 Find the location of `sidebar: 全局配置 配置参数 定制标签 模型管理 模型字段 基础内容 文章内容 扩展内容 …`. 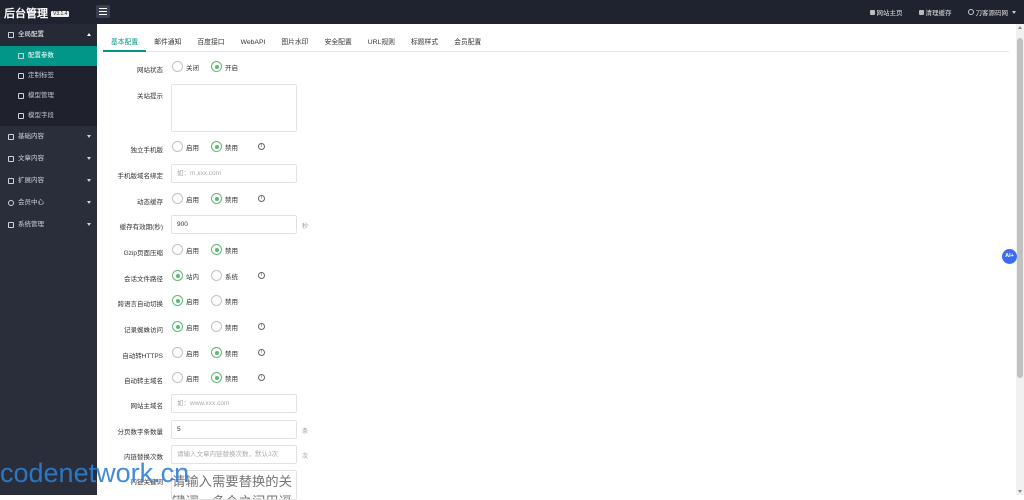

sidebar: 全局配置 配置参数 定制标签 模型管理 模型字段 基础内容 文章内容 扩展内容 … is located at coordinates (48, 259).